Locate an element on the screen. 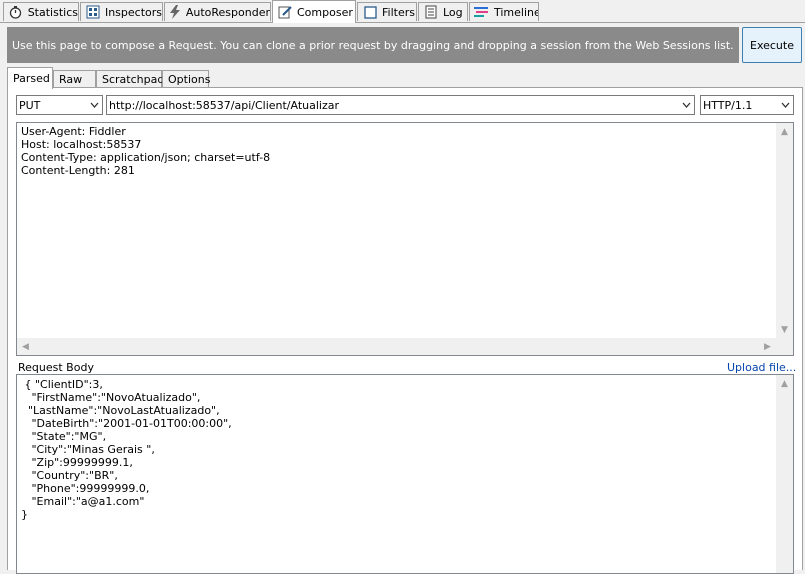 The image size is (805, 574). lightning-icon is located at coordinates (175, 12).